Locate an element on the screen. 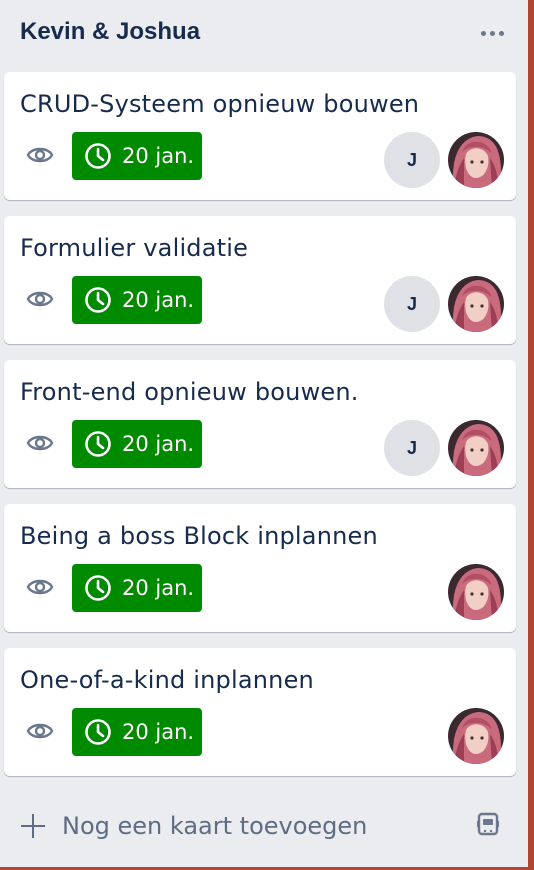 The height and width of the screenshot is (870, 534). card-title: Being a boss Block inplannen is located at coordinates (199, 536).